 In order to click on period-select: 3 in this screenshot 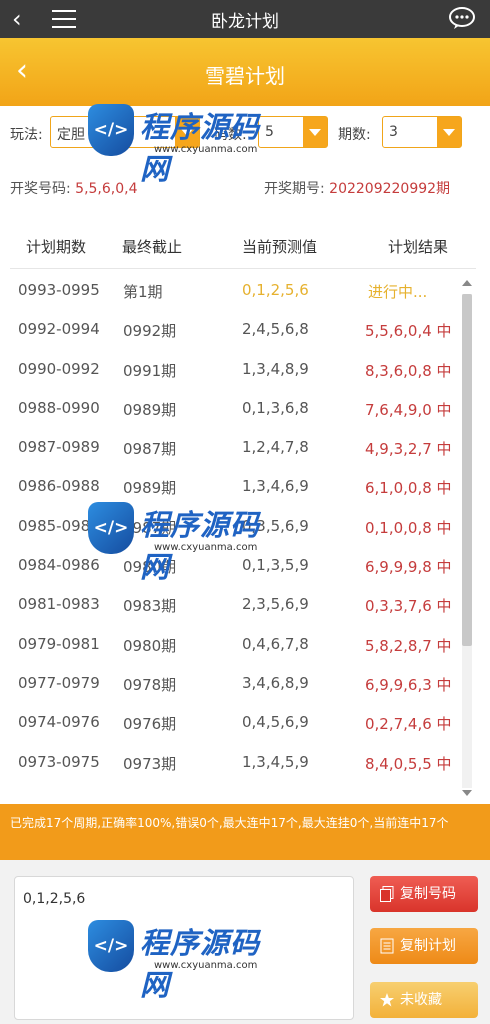, I will do `click(422, 132)`.